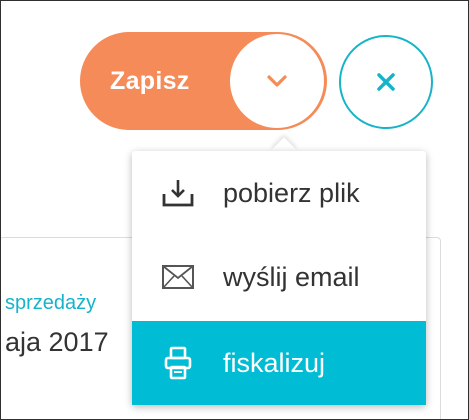 The height and width of the screenshot is (420, 469). What do you see at coordinates (178, 193) in the screenshot?
I see `download-icon` at bounding box center [178, 193].